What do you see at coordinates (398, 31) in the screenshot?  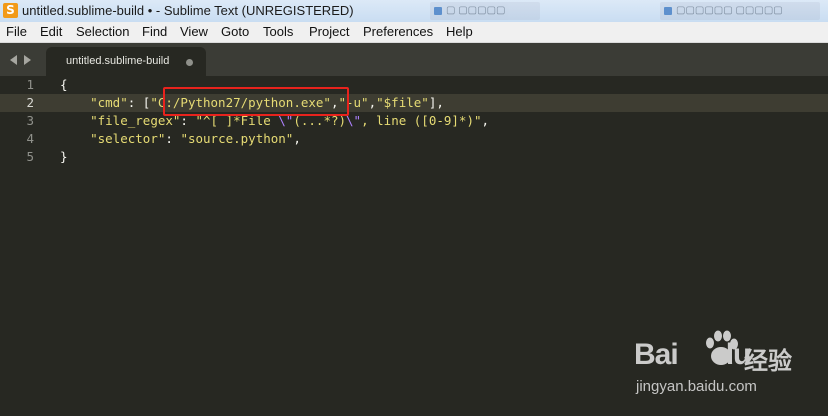 I see `menu-preferences: Preferences` at bounding box center [398, 31].